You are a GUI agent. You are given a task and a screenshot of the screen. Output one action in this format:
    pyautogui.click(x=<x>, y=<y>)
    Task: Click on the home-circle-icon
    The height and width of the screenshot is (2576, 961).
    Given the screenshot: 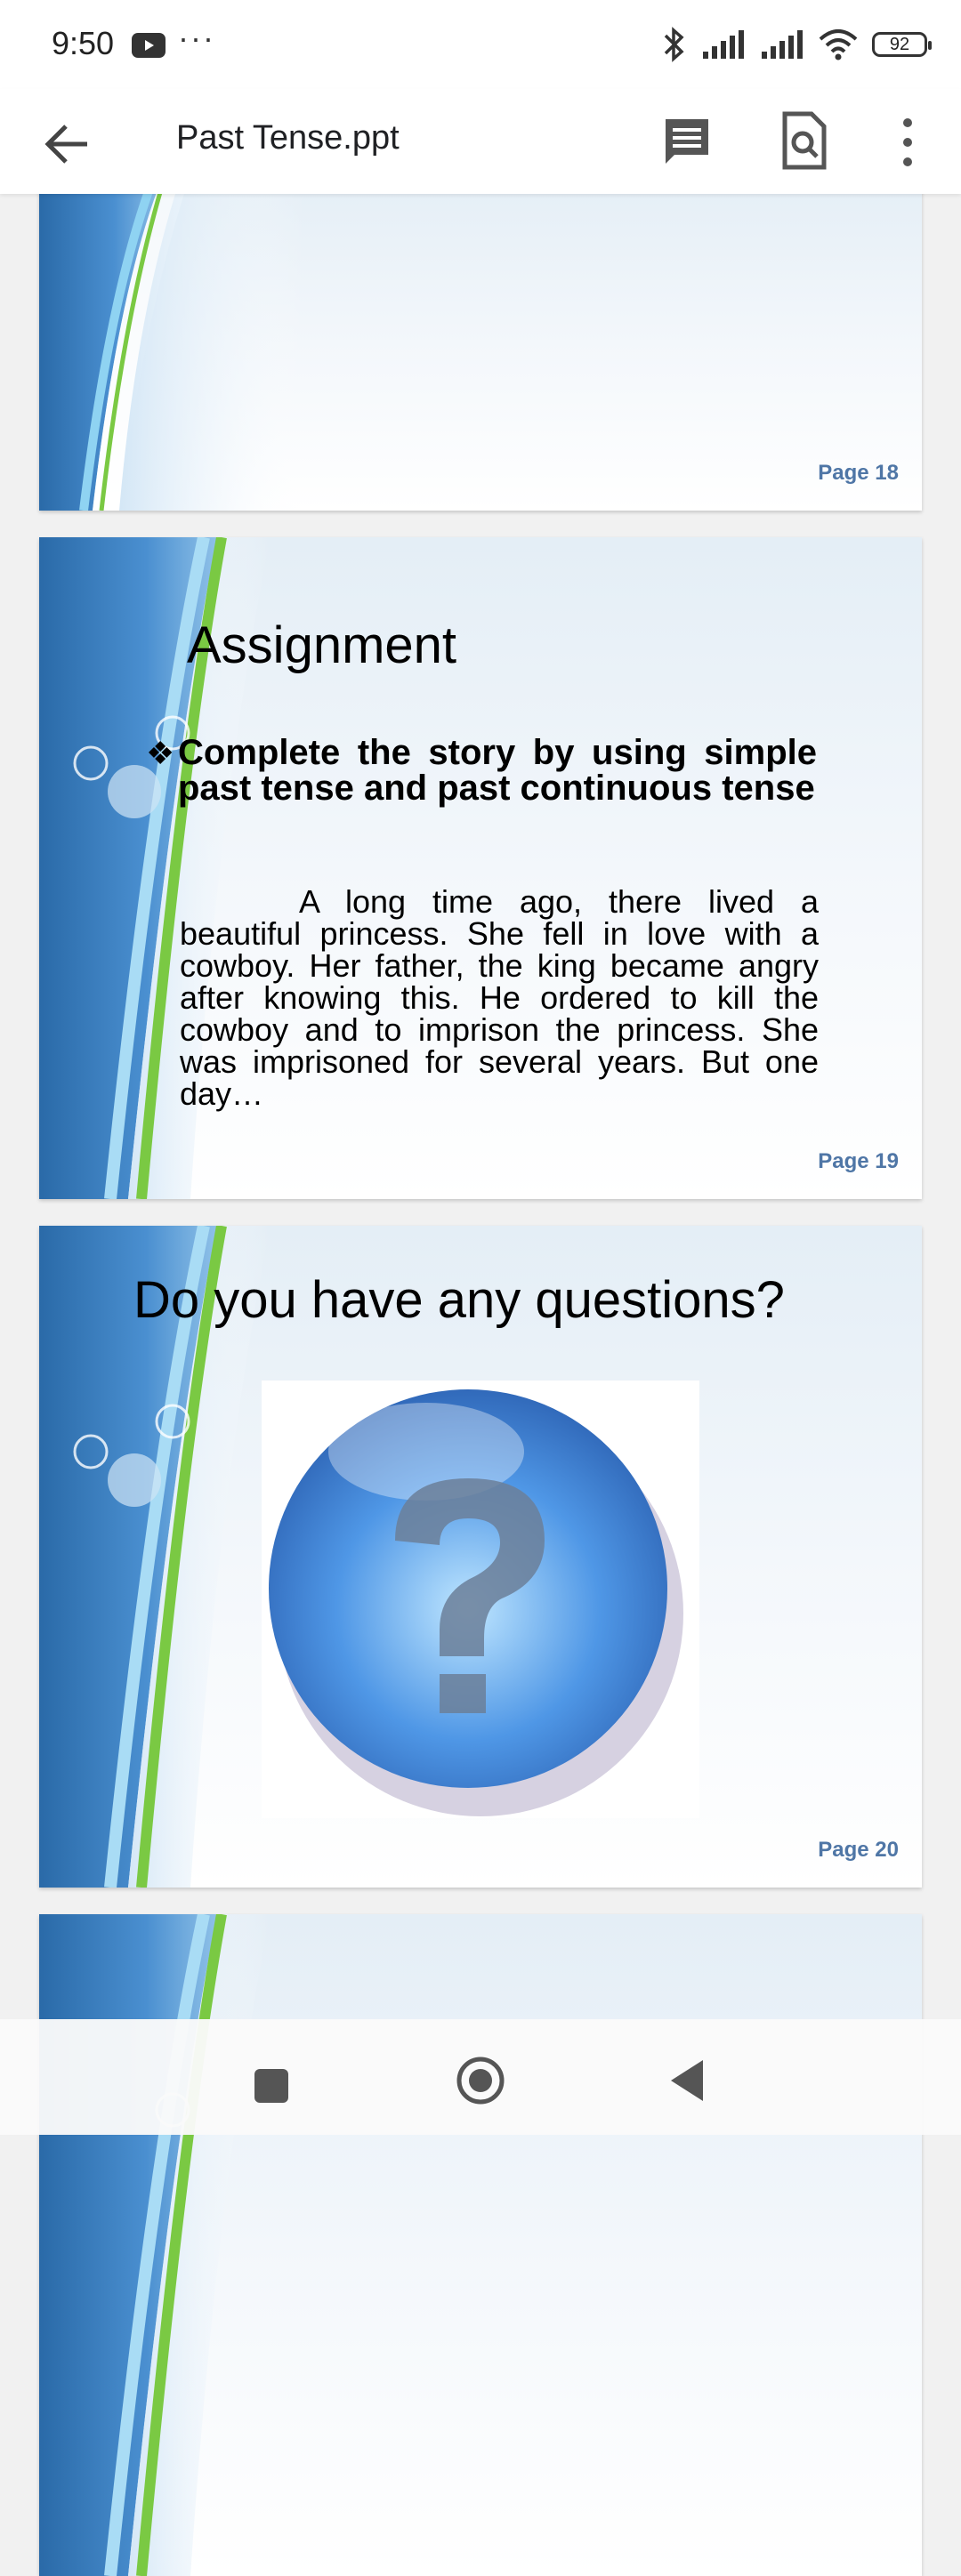 What is the action you would take?
    pyautogui.click(x=480, y=2080)
    